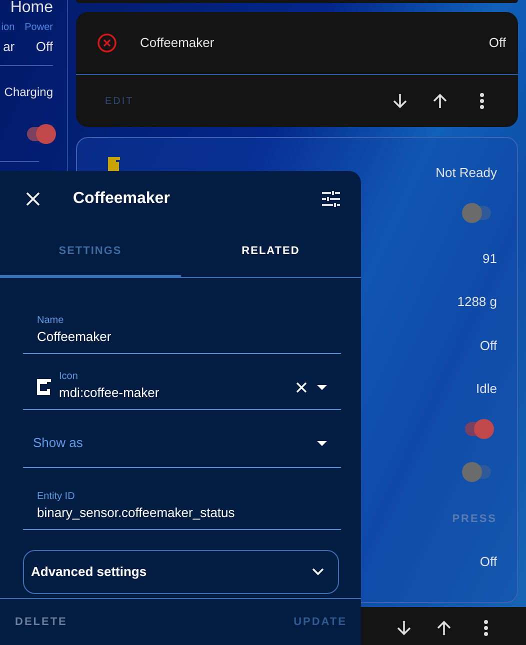 The height and width of the screenshot is (645, 526). What do you see at coordinates (182, 332) in the screenshot?
I see `input-field: Name Coffeemaker` at bounding box center [182, 332].